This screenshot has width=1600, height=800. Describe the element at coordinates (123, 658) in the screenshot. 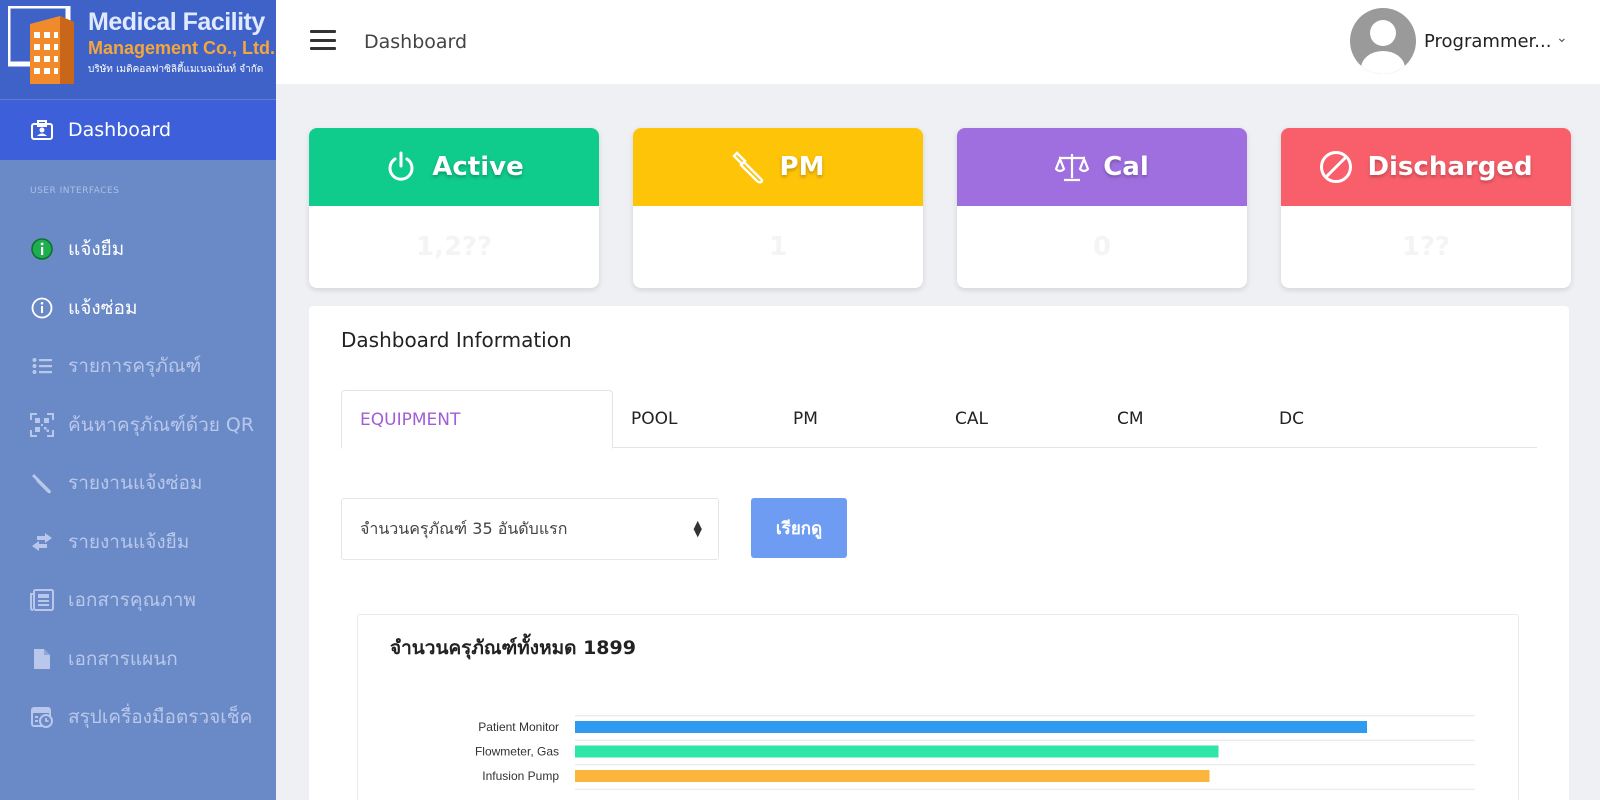

I see `sidebar-item-label: เอกสารแผนก` at that location.